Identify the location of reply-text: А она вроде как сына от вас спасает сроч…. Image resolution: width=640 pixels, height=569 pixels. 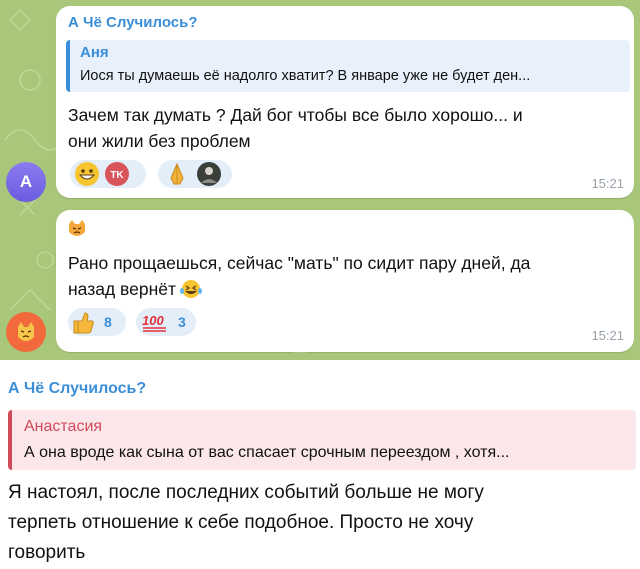
(267, 452).